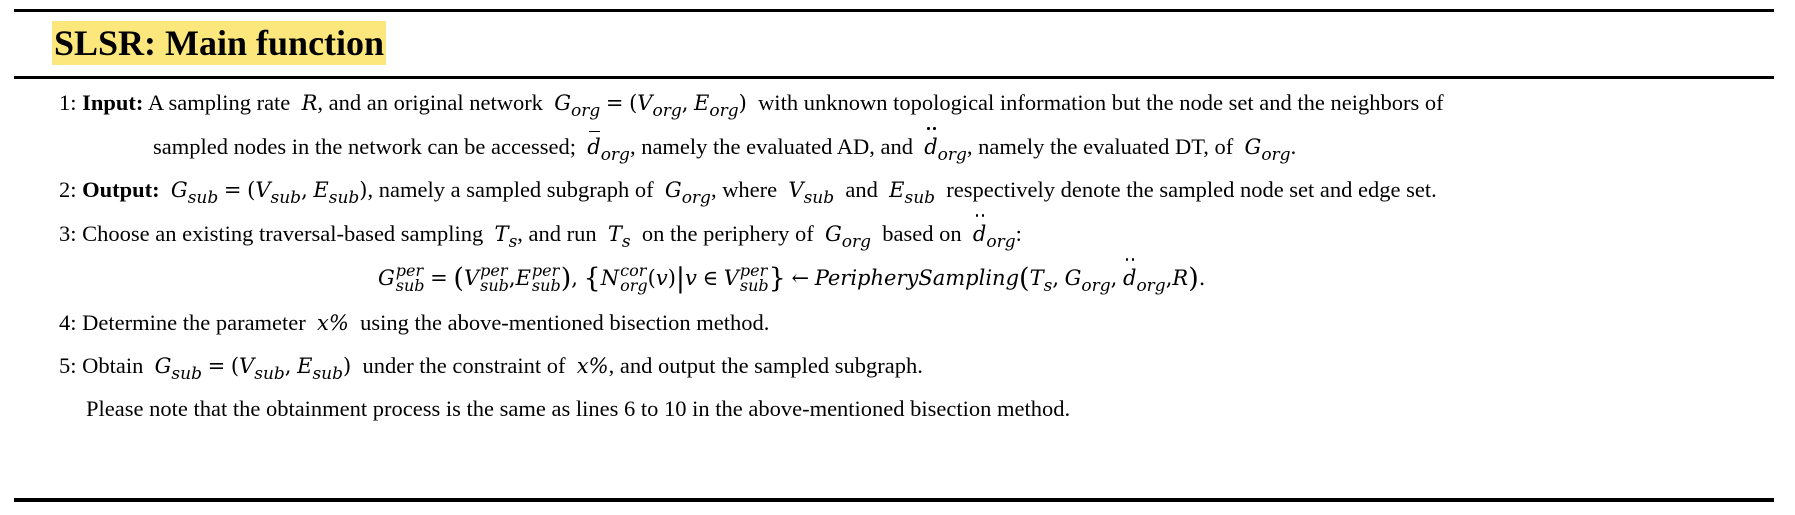 This screenshot has height=515, width=1795. Describe the element at coordinates (219, 43) in the screenshot. I see `algorithm-title: SLSR: Main function` at that location.